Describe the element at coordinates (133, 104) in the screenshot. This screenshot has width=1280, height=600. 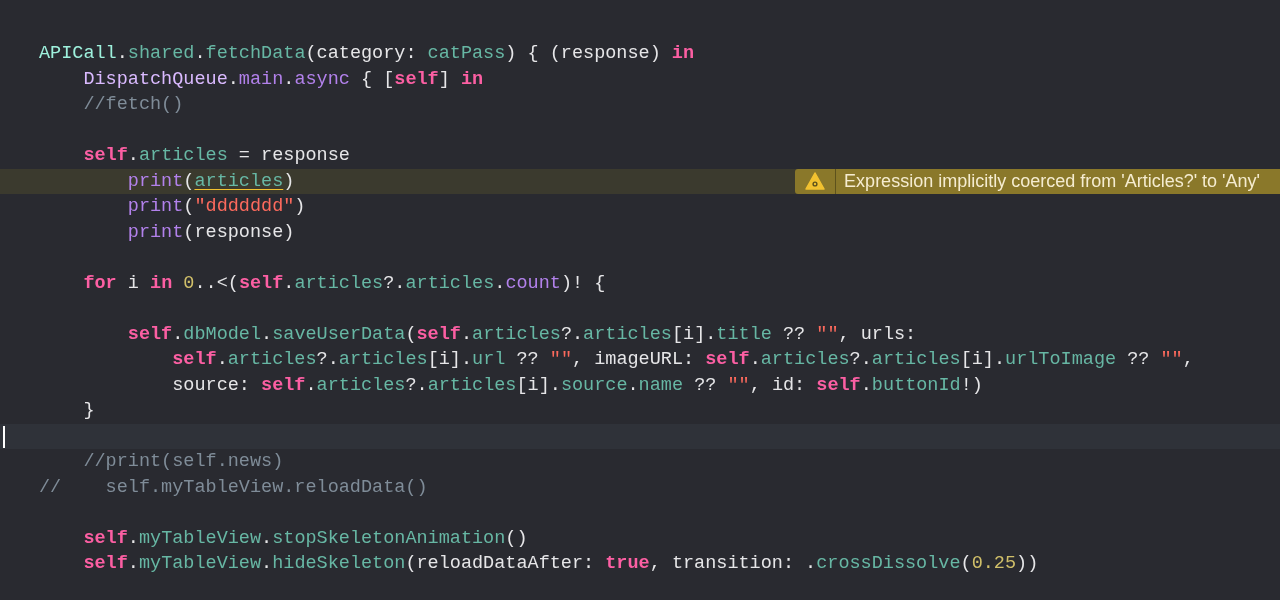
I see `code-line: //fetch()` at that location.